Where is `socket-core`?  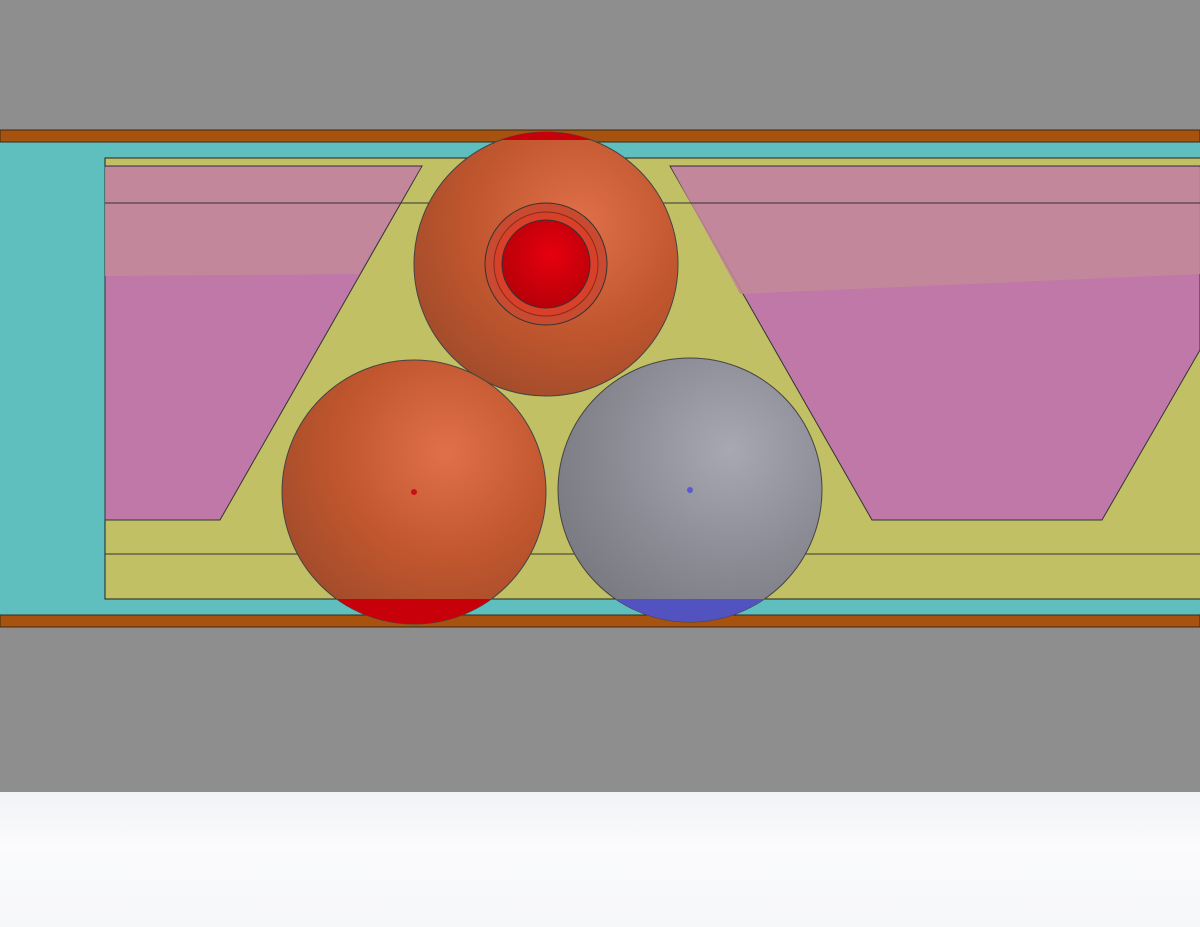 socket-core is located at coordinates (546, 264).